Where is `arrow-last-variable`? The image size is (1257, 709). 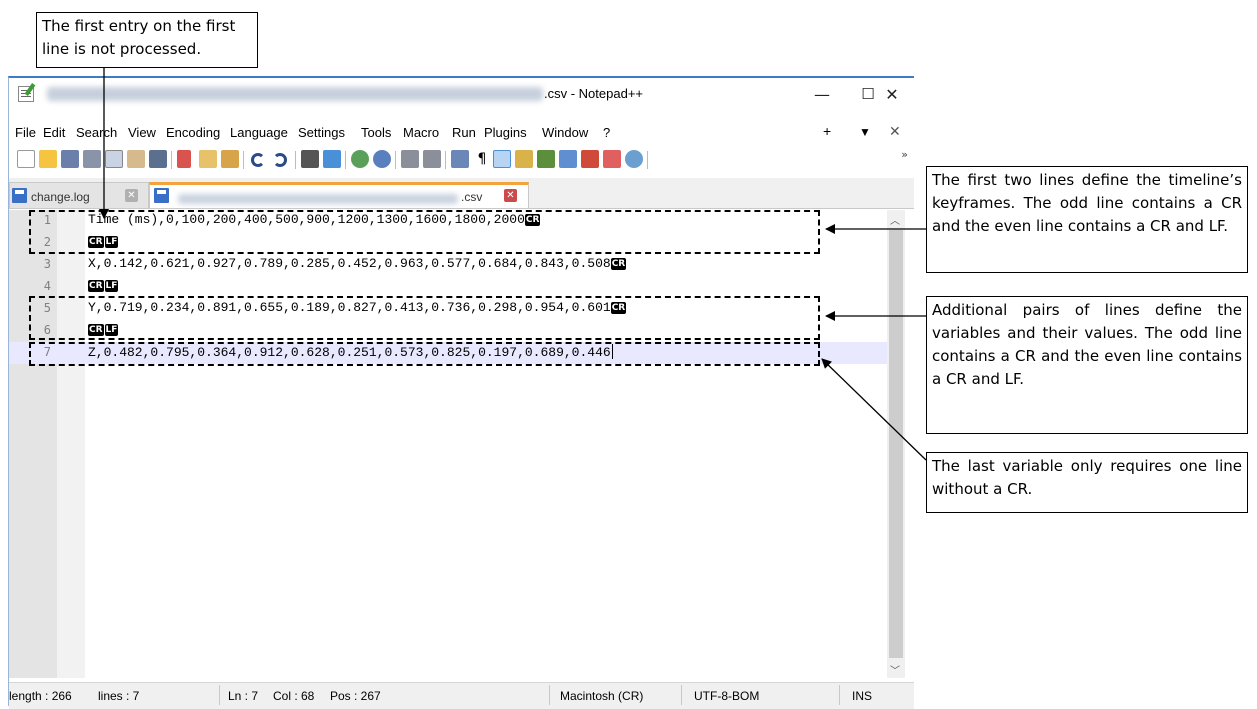
arrow-last-variable is located at coordinates (874, 409).